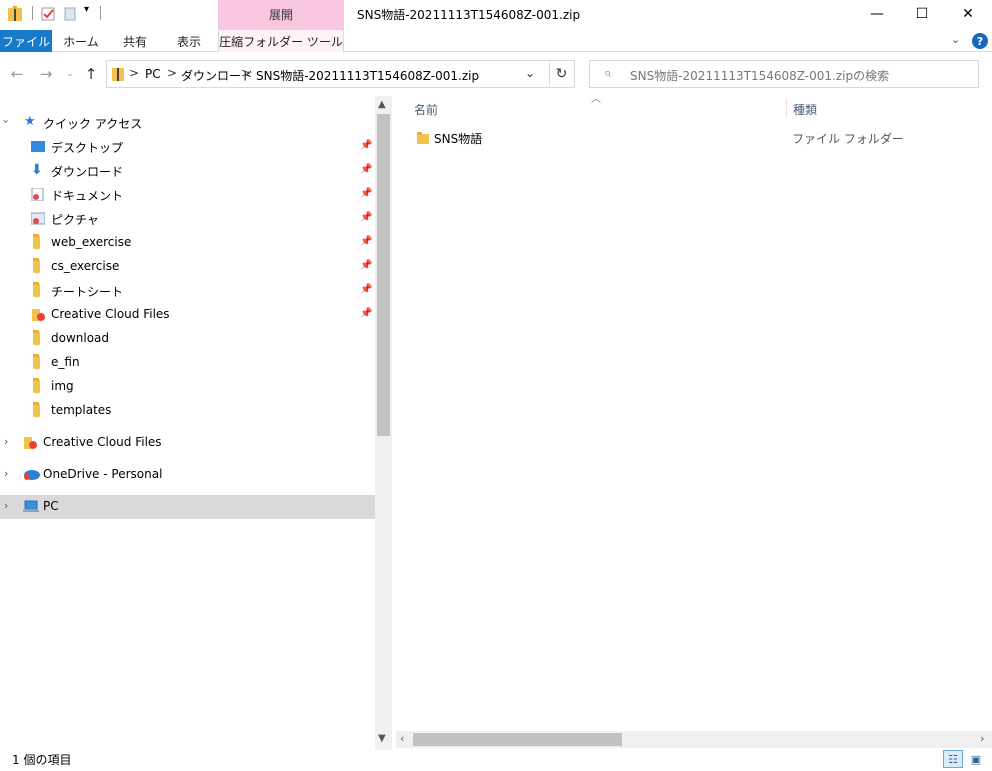  Describe the element at coordinates (87, 148) in the screenshot. I see `nav-label: デスクトップ` at that location.